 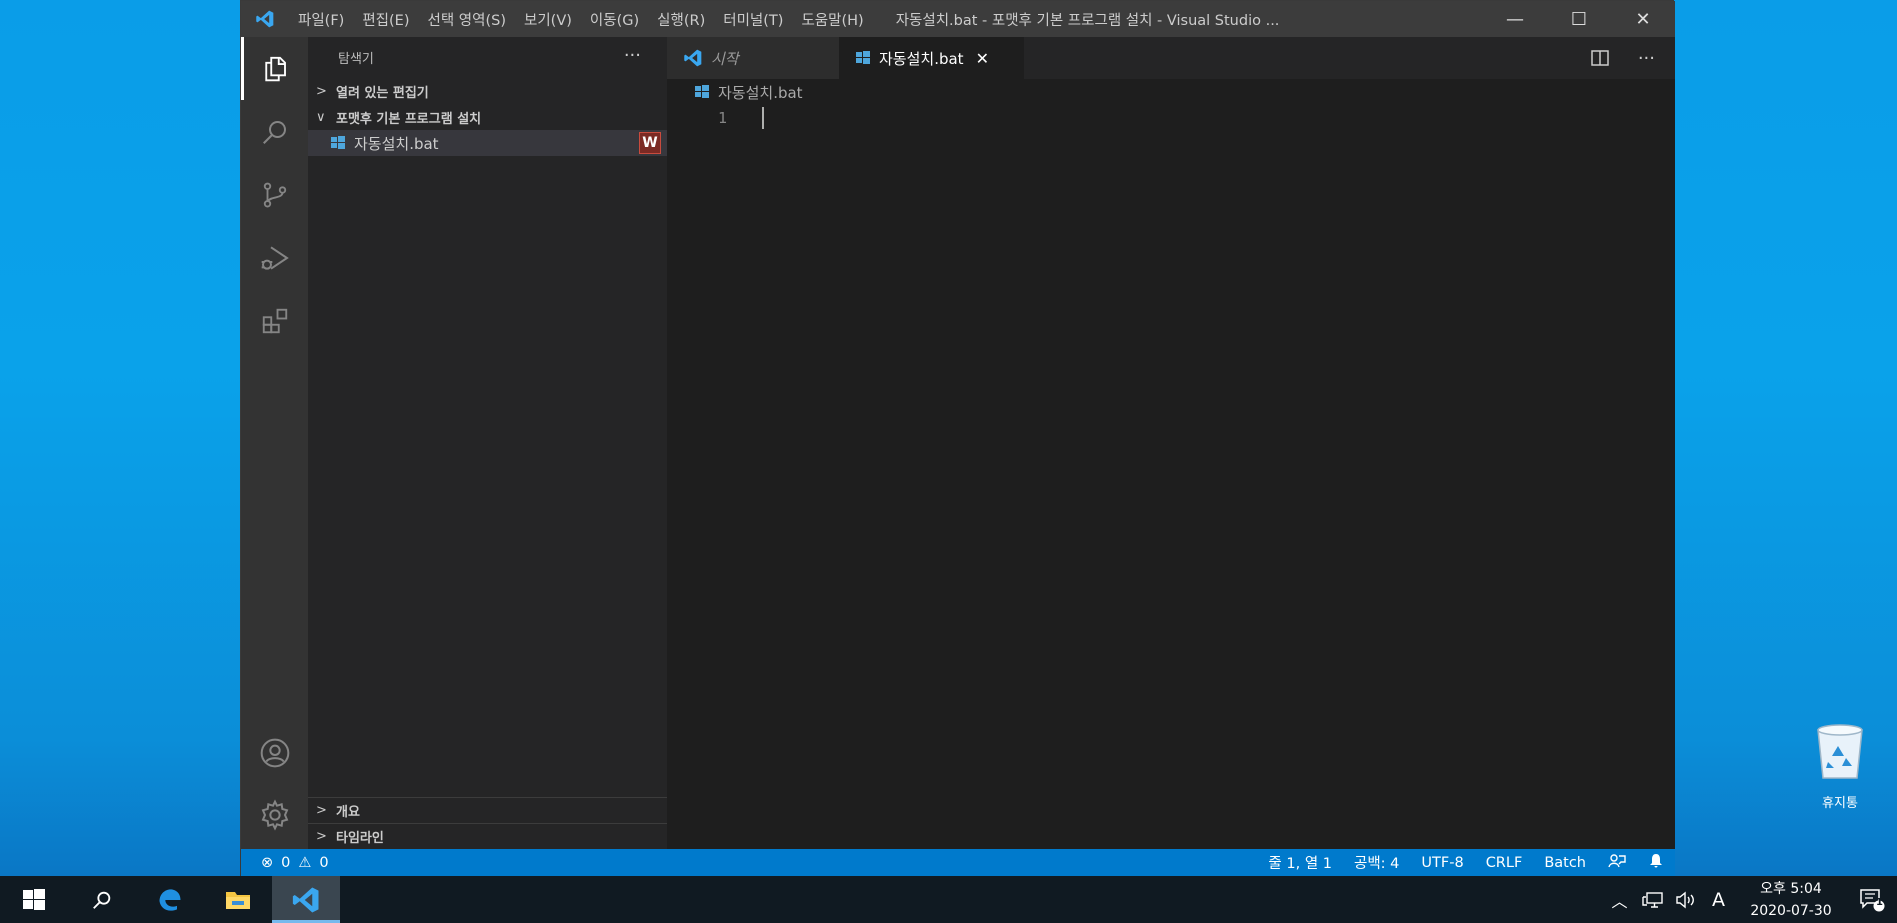 What do you see at coordinates (1171, 92) in the screenshot?
I see `breadcrumb: 자동설치.bat` at bounding box center [1171, 92].